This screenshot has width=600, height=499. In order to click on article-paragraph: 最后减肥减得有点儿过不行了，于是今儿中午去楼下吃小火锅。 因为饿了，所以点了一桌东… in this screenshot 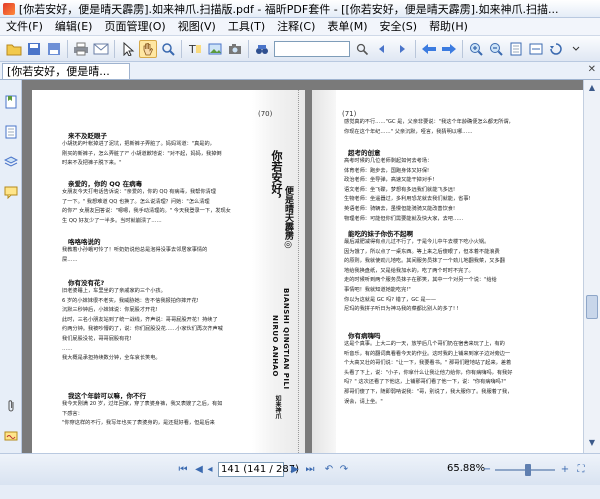, I will do `click(424, 276)`.